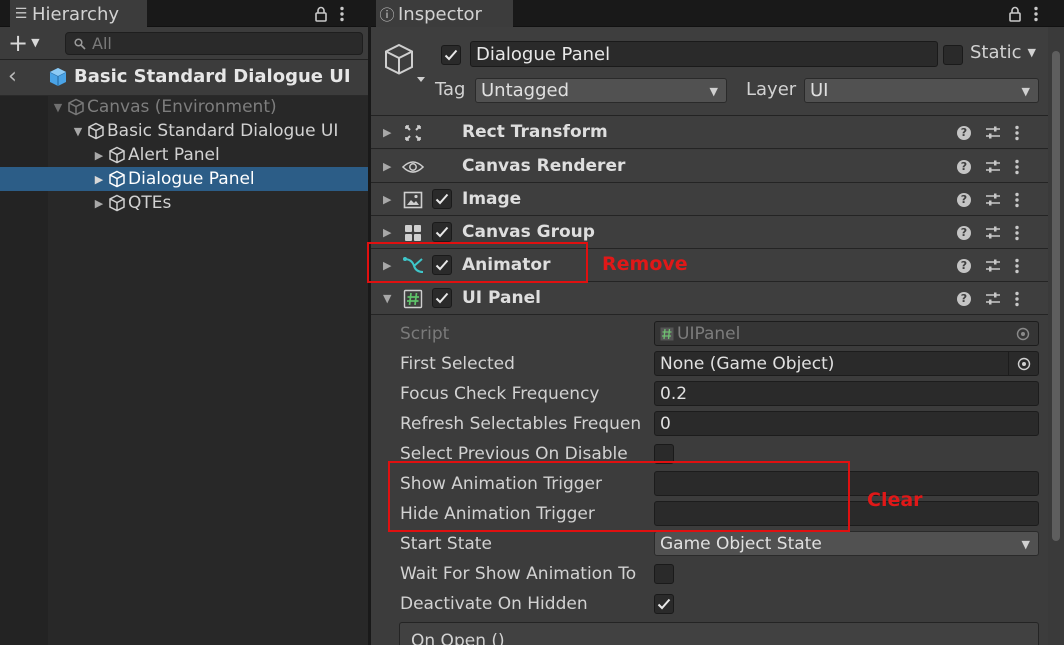 Image resolution: width=1064 pixels, height=645 pixels. I want to click on inspector-scrollbar, so click(1056, 336).